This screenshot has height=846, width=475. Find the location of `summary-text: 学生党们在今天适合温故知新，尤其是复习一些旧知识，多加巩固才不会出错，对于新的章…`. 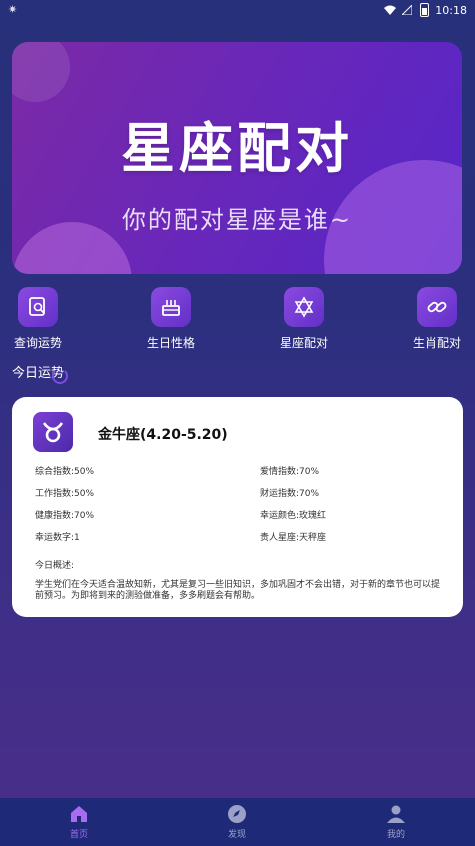

summary-text: 学生党们在今天适合温故知新，尤其是复习一些旧知识，多加巩固才不会出错，对于新的章… is located at coordinates (238, 590).